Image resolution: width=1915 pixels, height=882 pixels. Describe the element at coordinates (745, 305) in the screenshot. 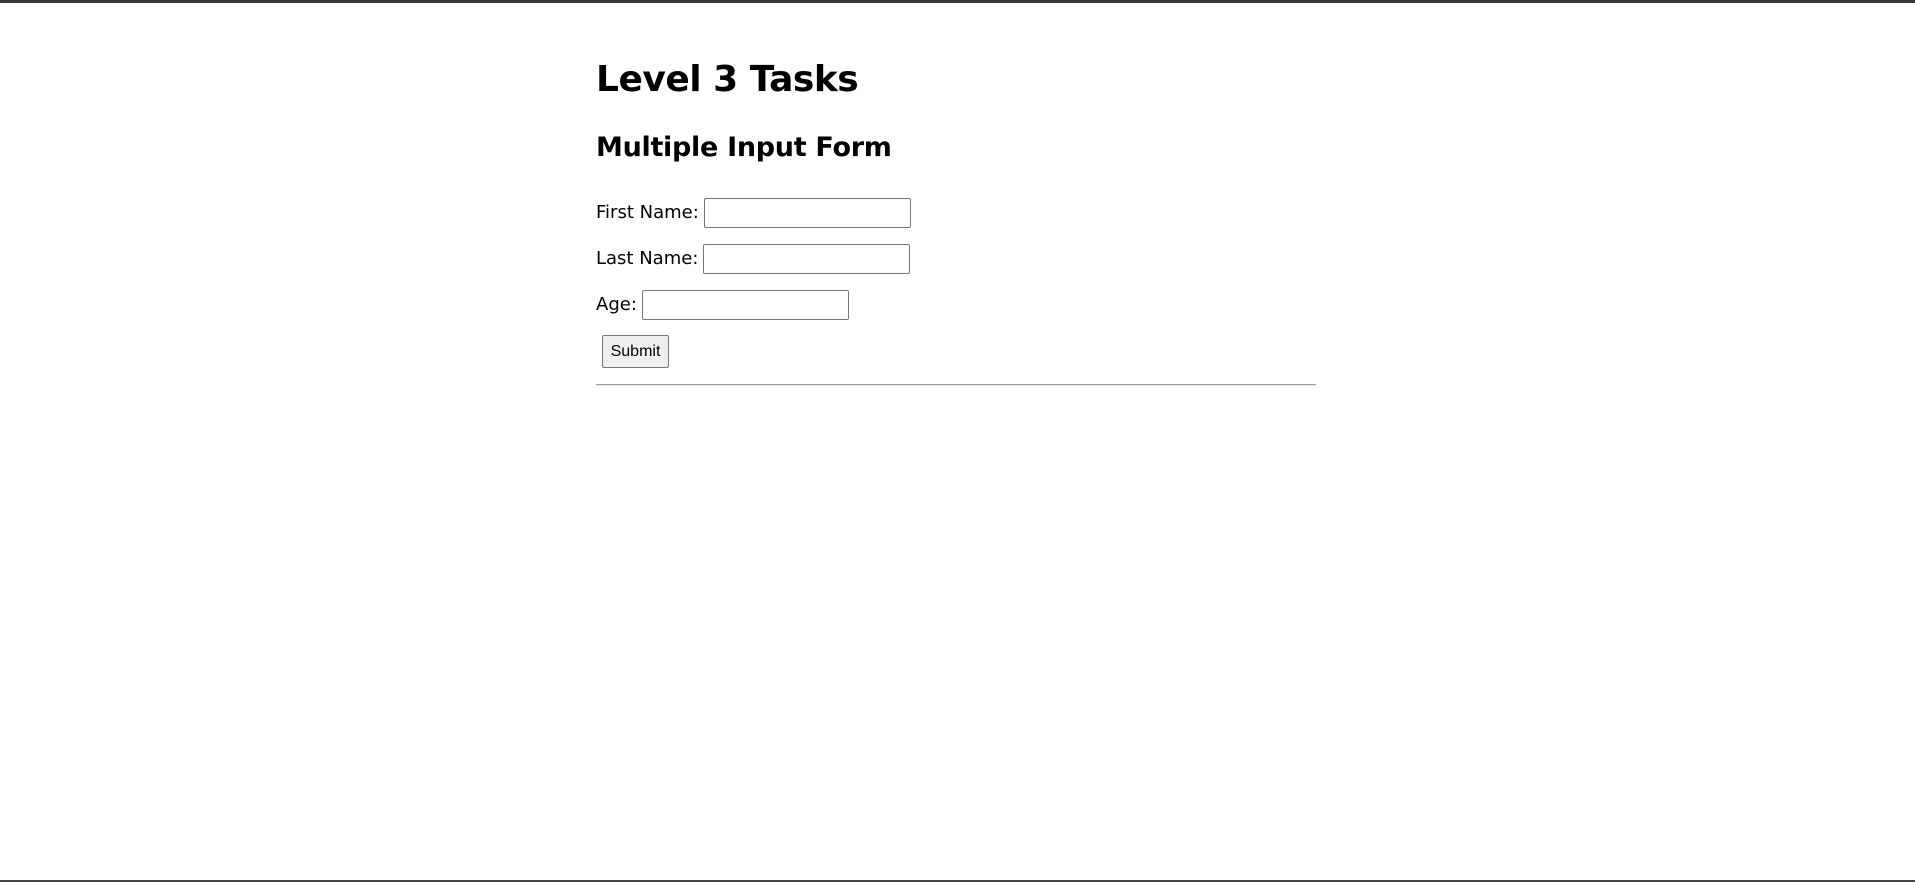

I see `age-input` at that location.